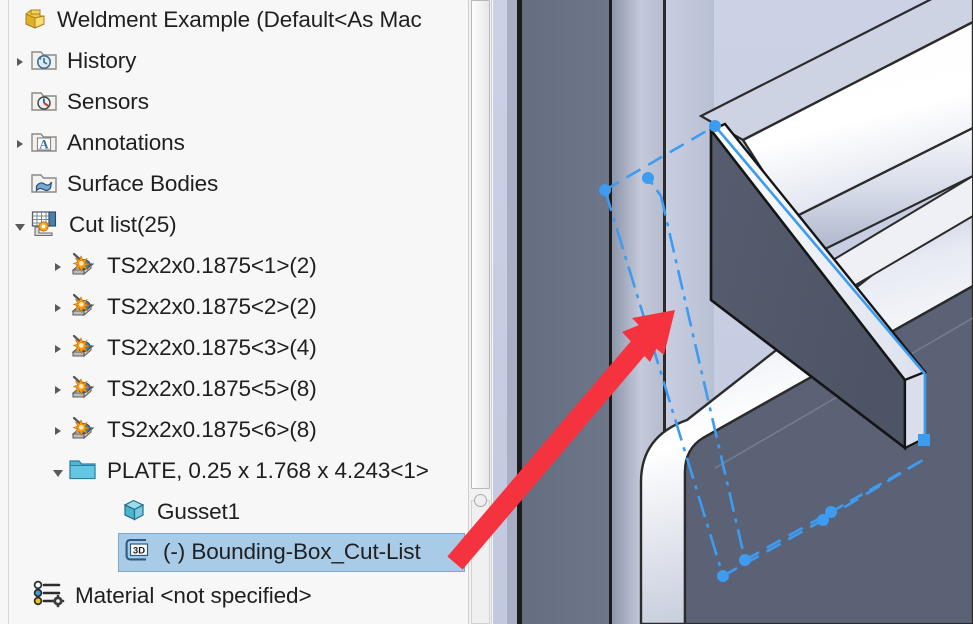 This screenshot has width=973, height=624. What do you see at coordinates (199, 512) in the screenshot?
I see `tree-item-label: Gusset1` at bounding box center [199, 512].